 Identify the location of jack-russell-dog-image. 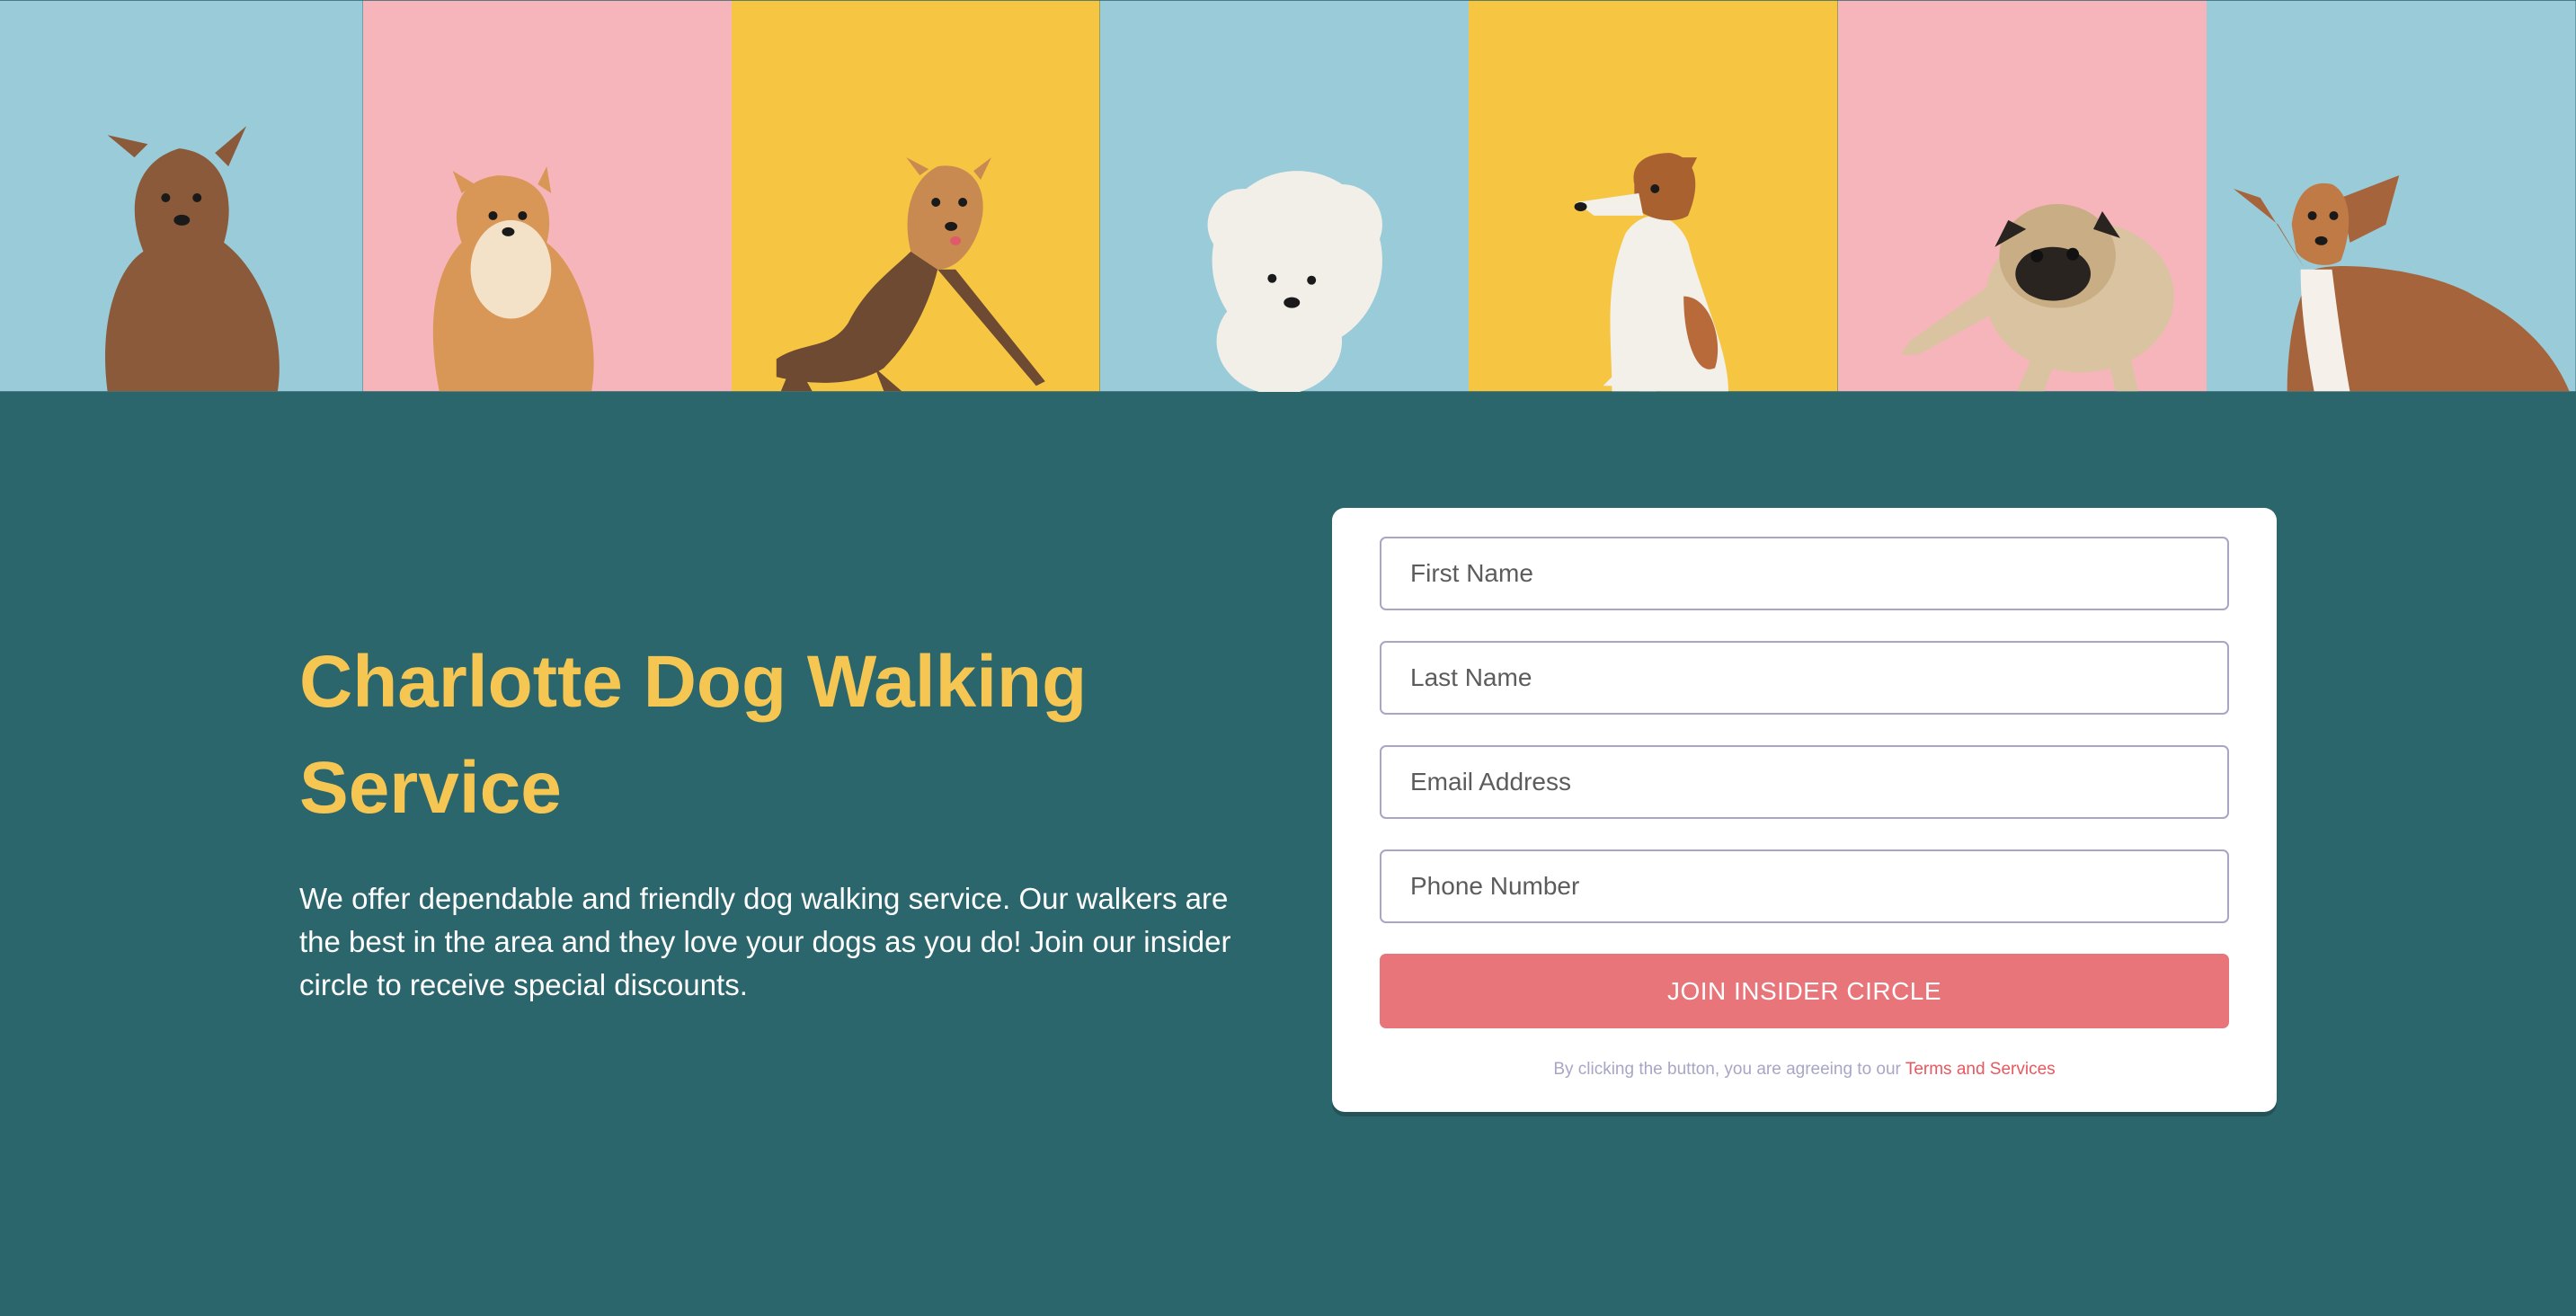
(1653, 196).